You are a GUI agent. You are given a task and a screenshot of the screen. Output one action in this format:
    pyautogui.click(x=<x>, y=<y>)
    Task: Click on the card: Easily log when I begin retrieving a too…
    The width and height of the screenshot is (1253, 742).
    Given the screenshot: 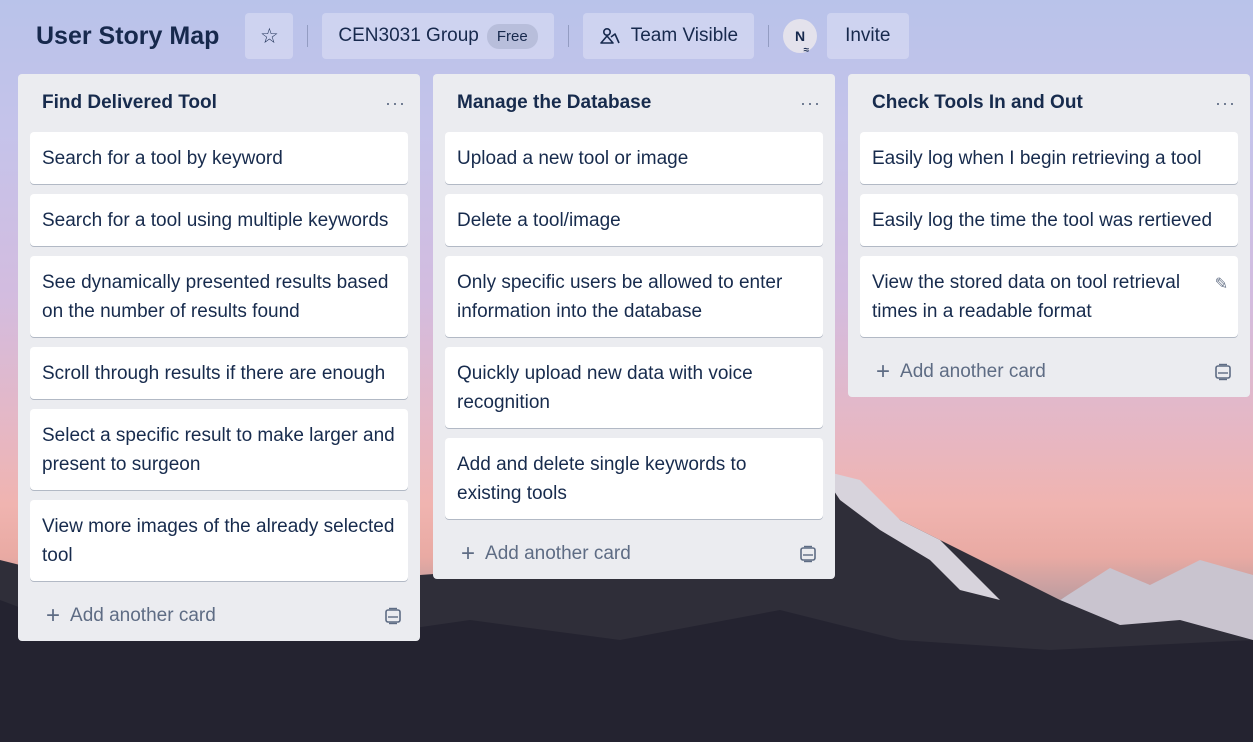 What is the action you would take?
    pyautogui.click(x=1049, y=158)
    